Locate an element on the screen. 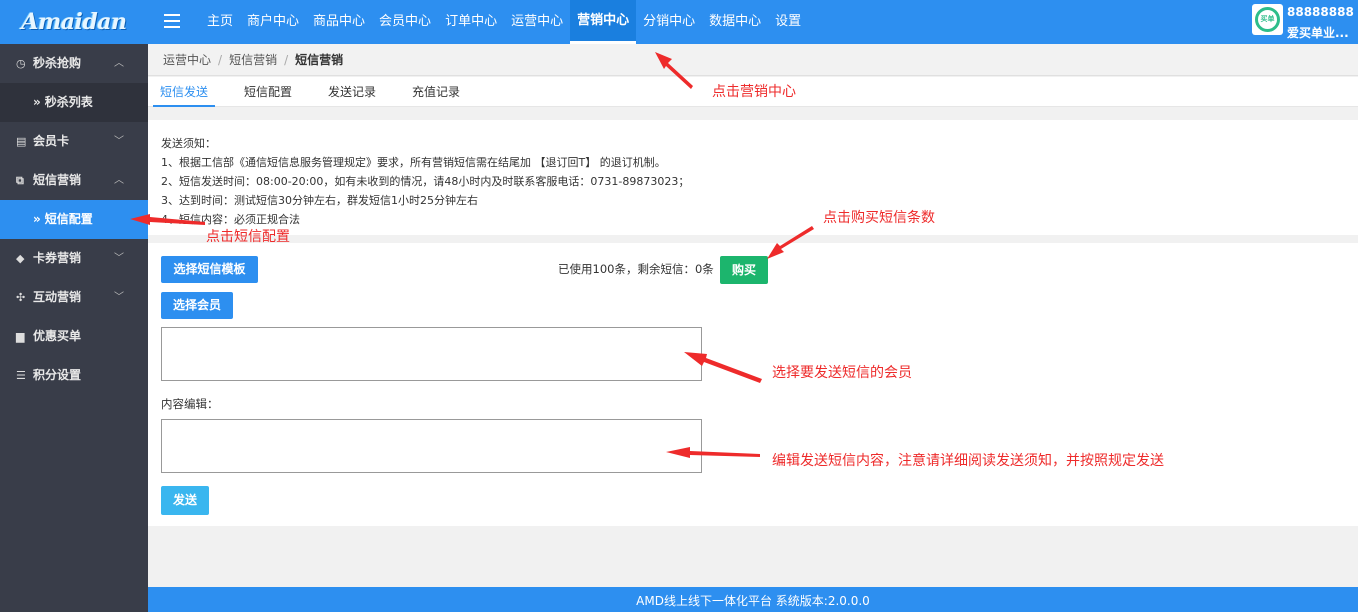  tag-icon: ◆ is located at coordinates (20, 258).